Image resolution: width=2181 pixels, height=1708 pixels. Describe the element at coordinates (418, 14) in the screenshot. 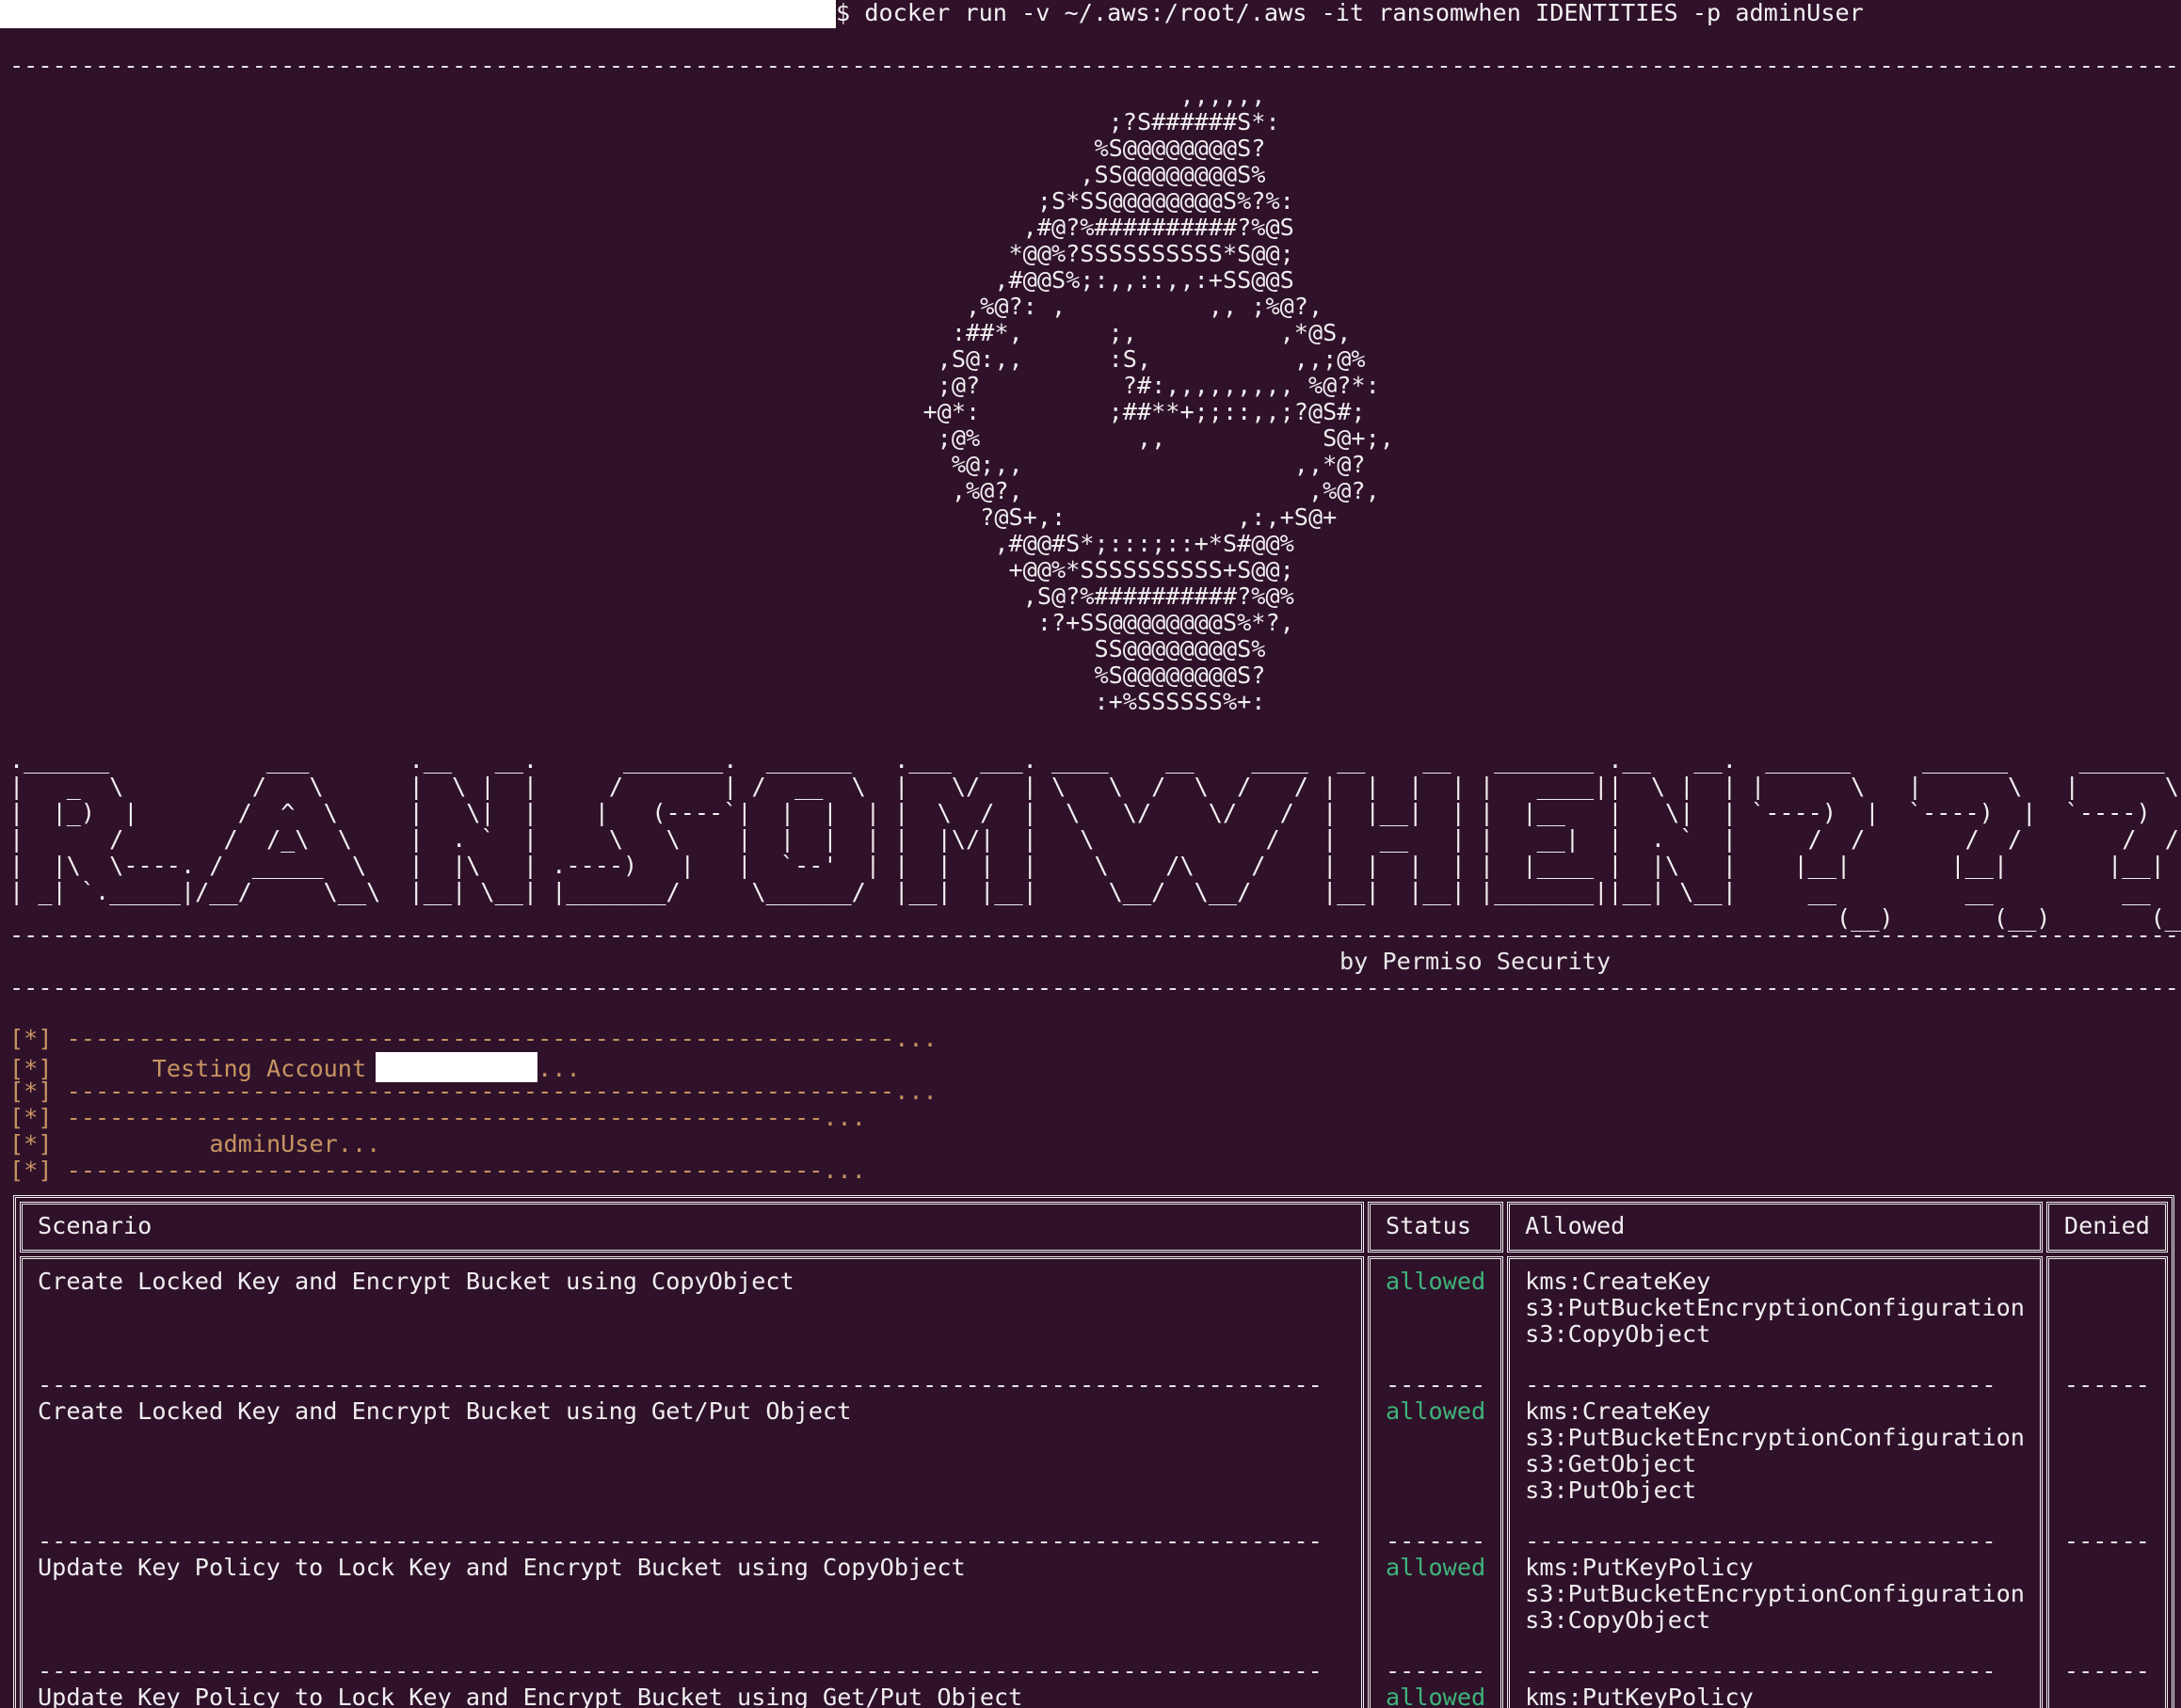

I see `redacted-prompt` at that location.